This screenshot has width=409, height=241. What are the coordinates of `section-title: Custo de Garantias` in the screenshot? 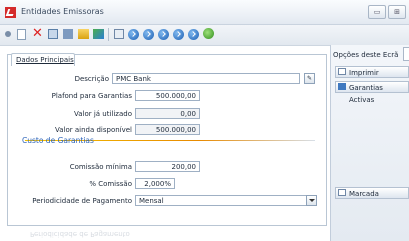 It's located at (58, 140).